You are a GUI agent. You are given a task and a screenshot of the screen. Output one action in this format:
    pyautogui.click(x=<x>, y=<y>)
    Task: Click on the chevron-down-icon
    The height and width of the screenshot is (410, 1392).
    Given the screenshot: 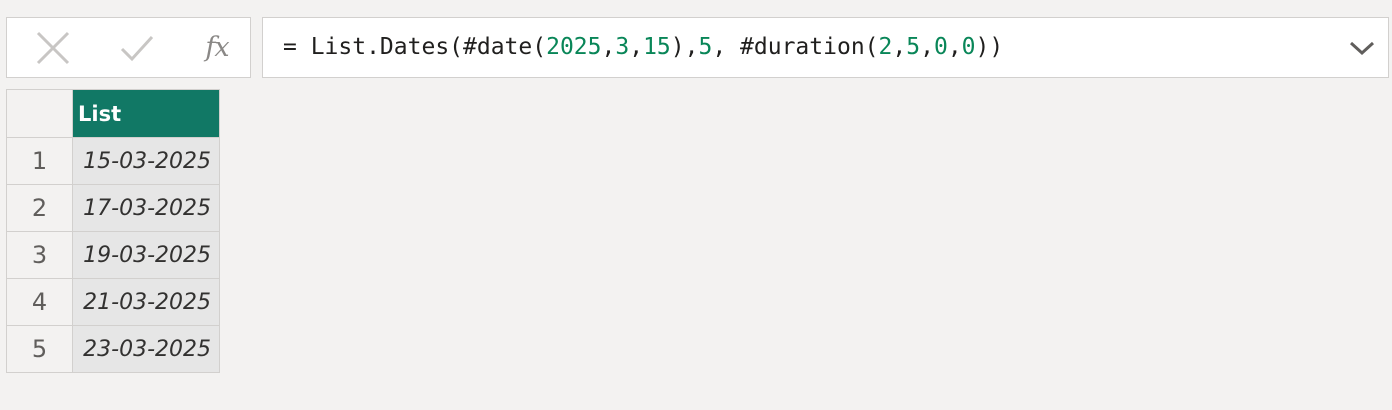 What is the action you would take?
    pyautogui.click(x=1362, y=48)
    